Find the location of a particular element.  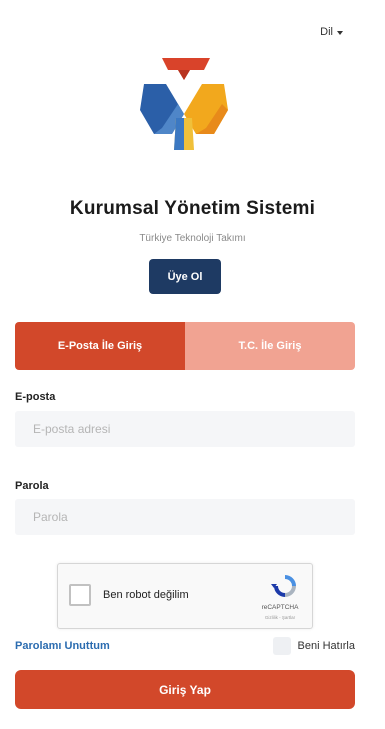

captcha-checkbox is located at coordinates (80, 595).